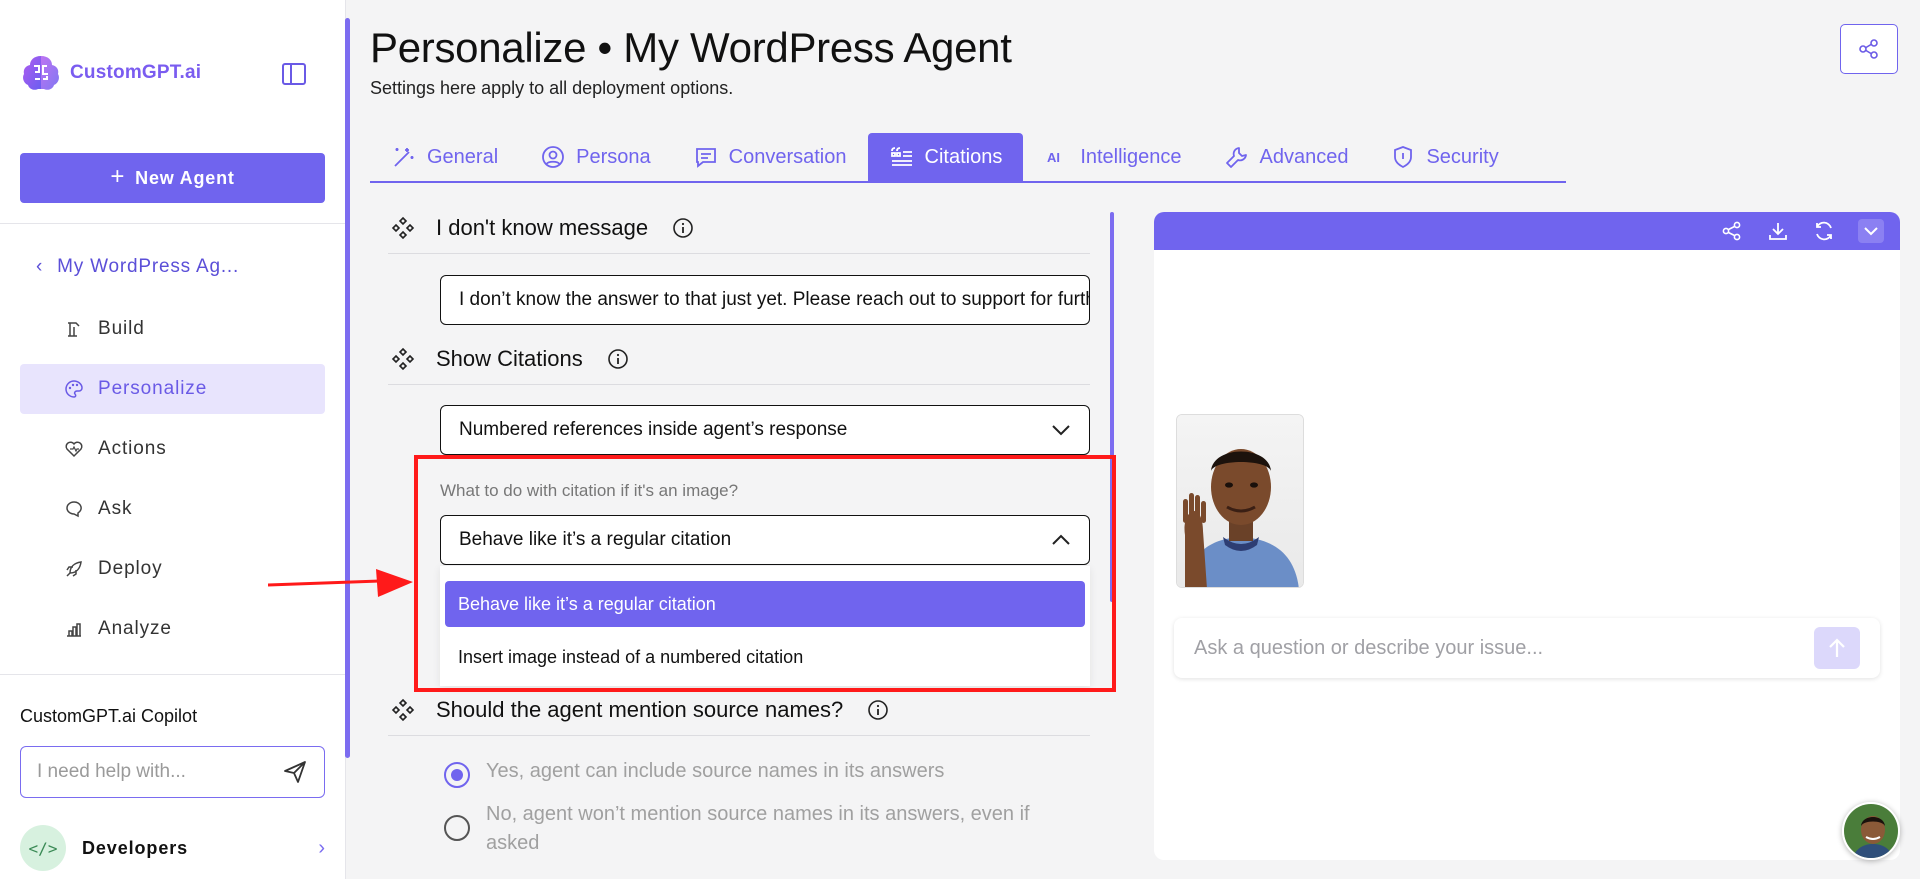 The height and width of the screenshot is (879, 1920). I want to click on new-agent-button: + New Agent, so click(172, 178).